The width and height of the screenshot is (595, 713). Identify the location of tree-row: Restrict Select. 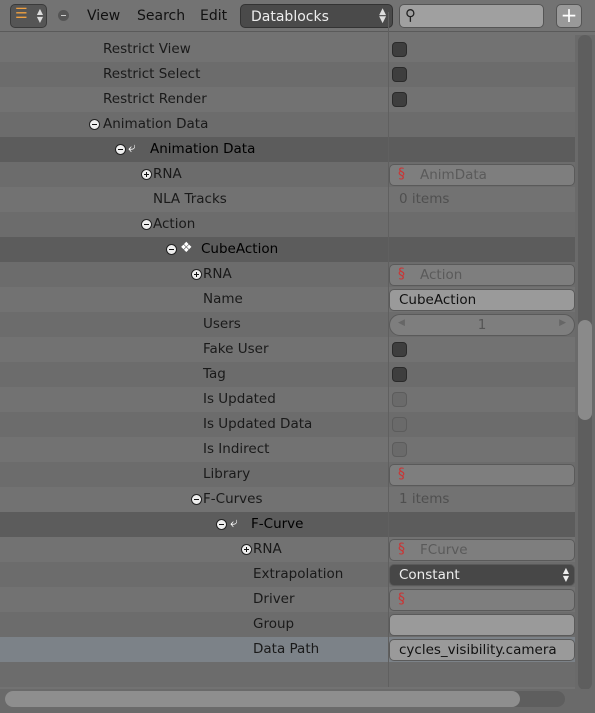
(287, 74).